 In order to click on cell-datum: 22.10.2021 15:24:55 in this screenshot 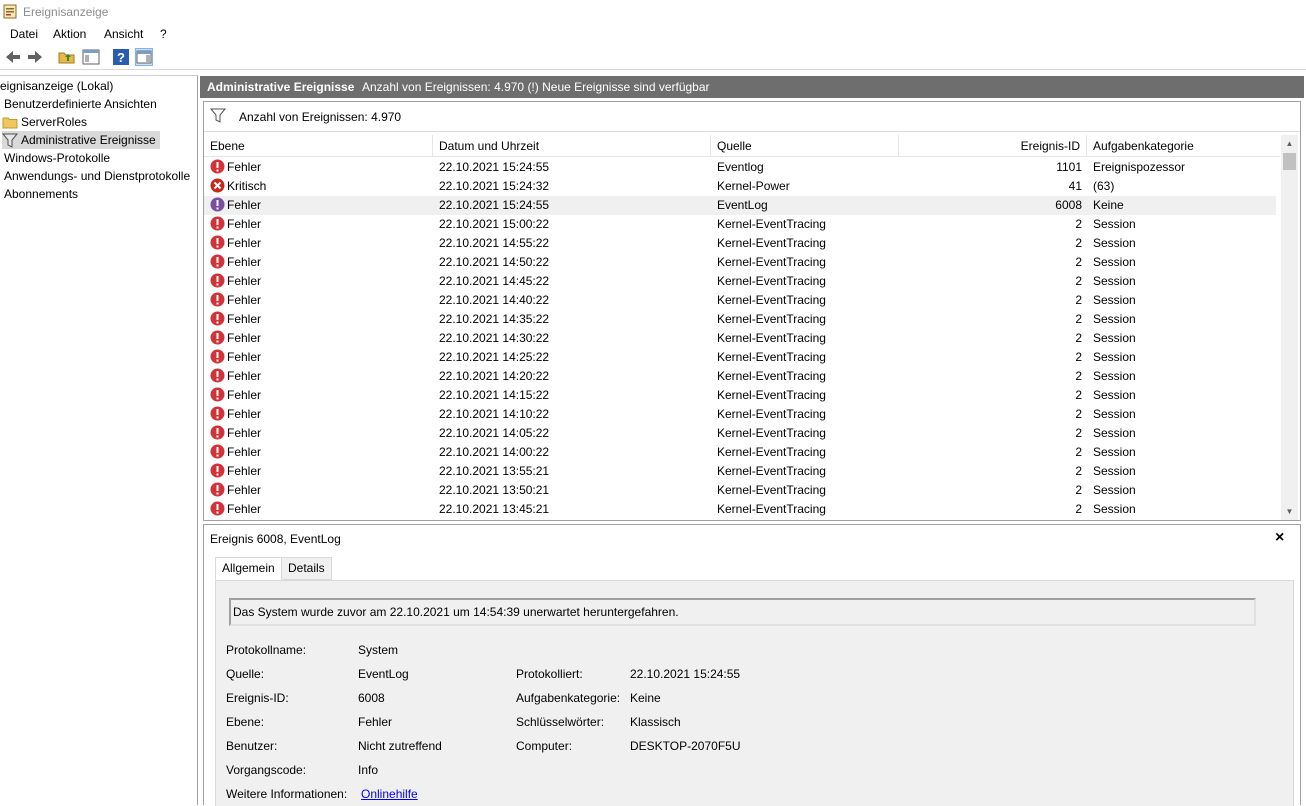, I will do `click(494, 167)`.